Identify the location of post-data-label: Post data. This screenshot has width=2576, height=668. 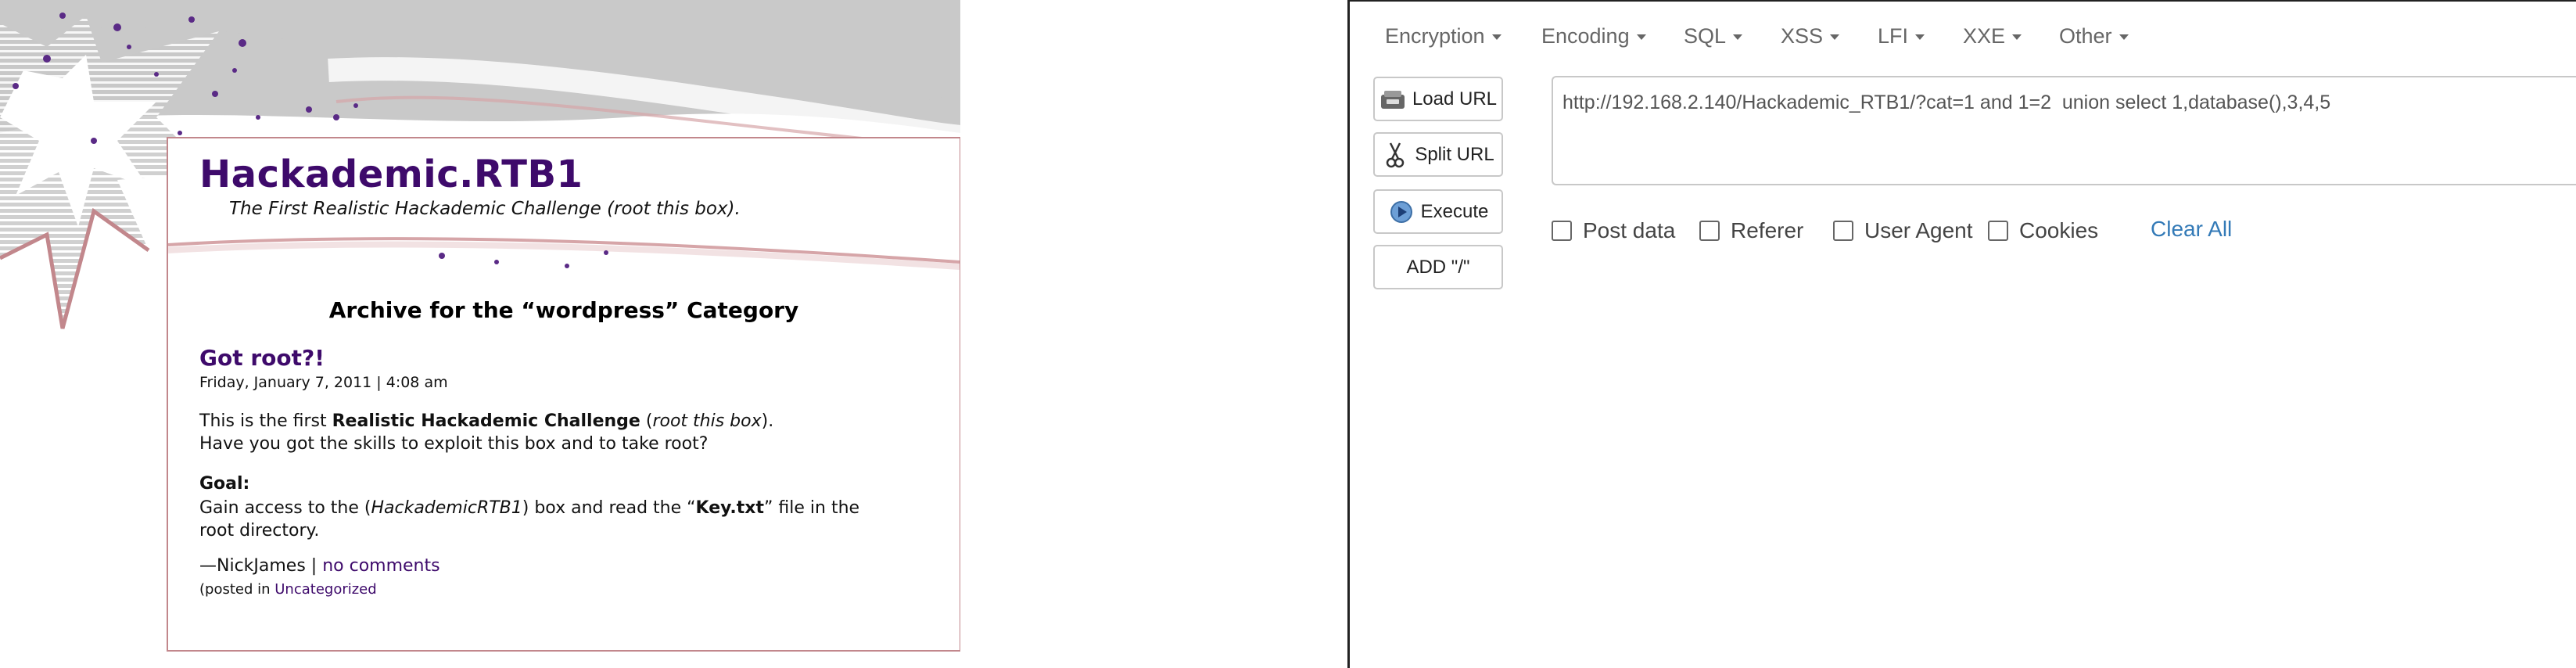
(1629, 230).